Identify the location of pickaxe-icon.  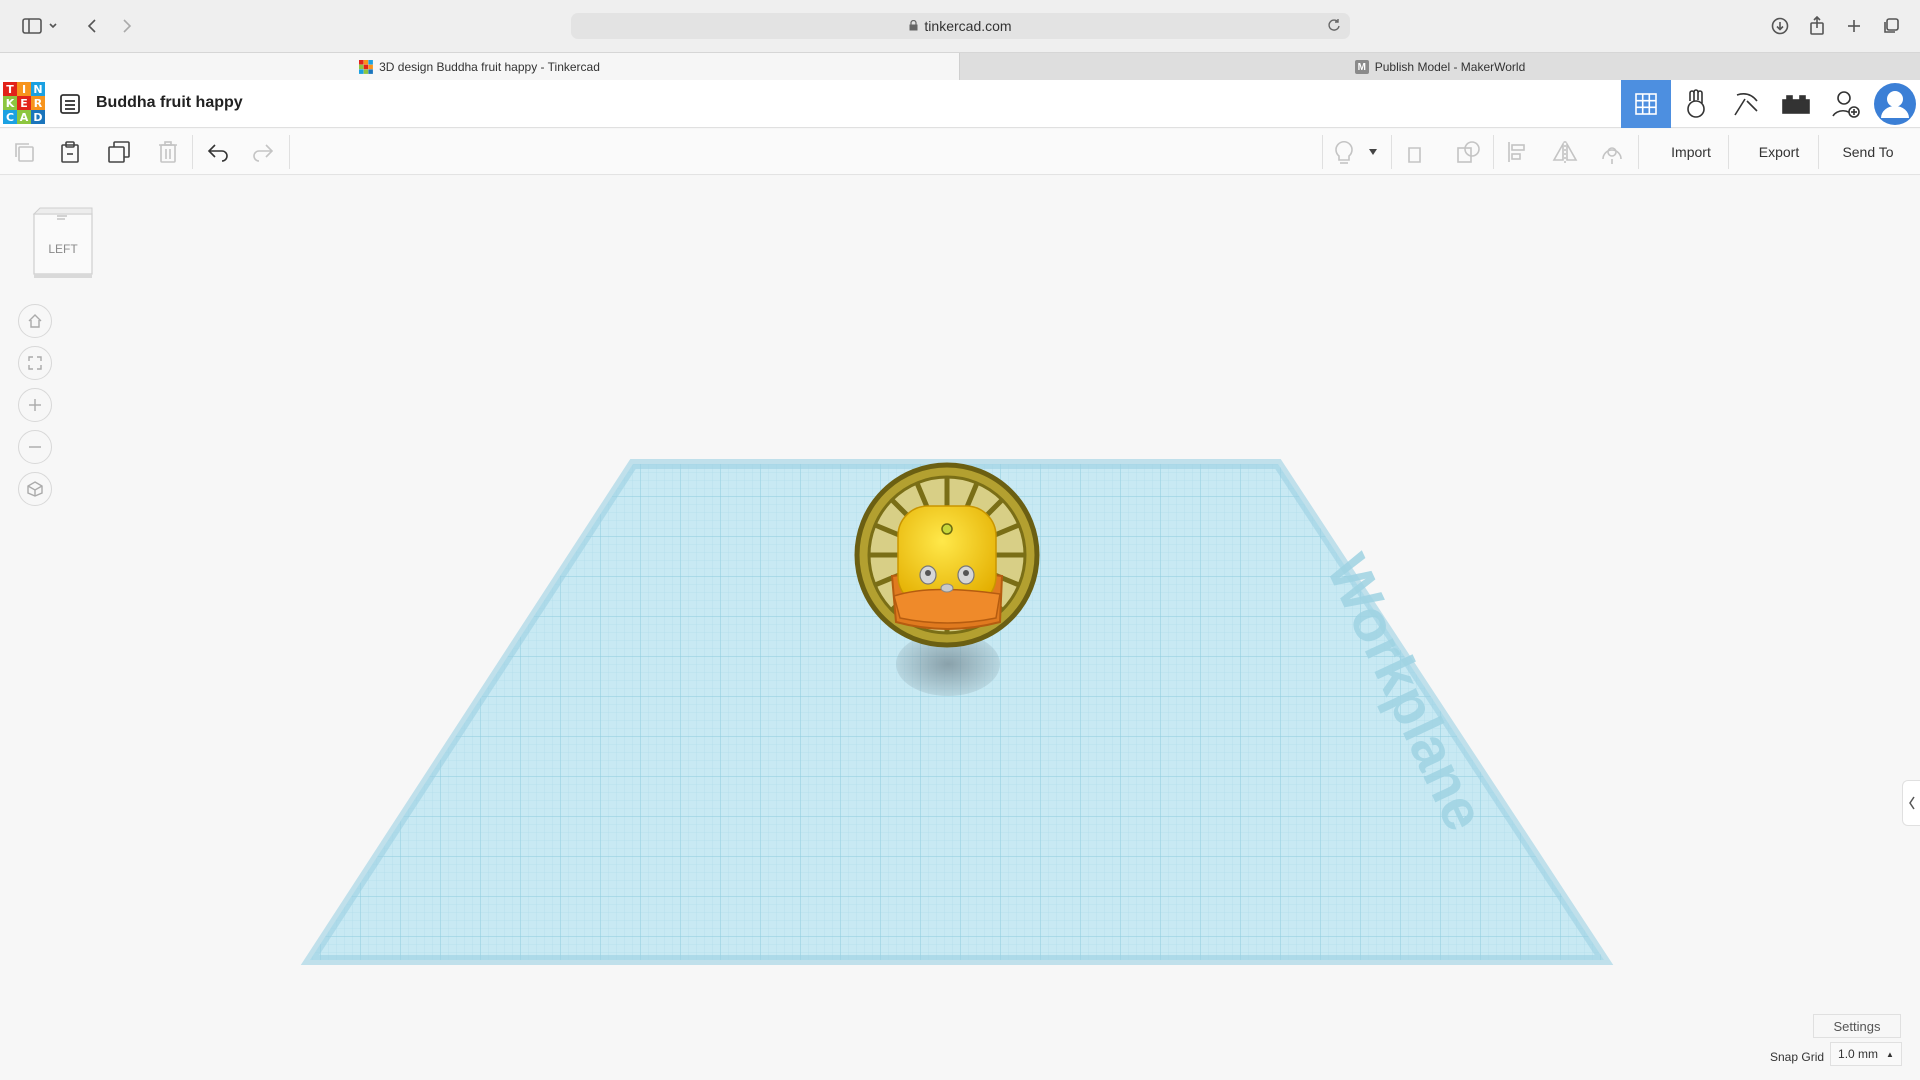
(1746, 104).